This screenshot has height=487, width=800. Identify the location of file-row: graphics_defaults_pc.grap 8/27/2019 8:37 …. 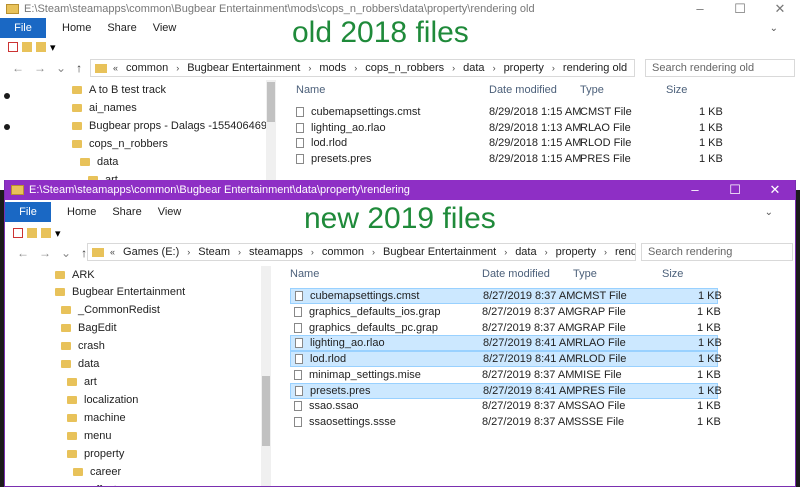
(505, 328).